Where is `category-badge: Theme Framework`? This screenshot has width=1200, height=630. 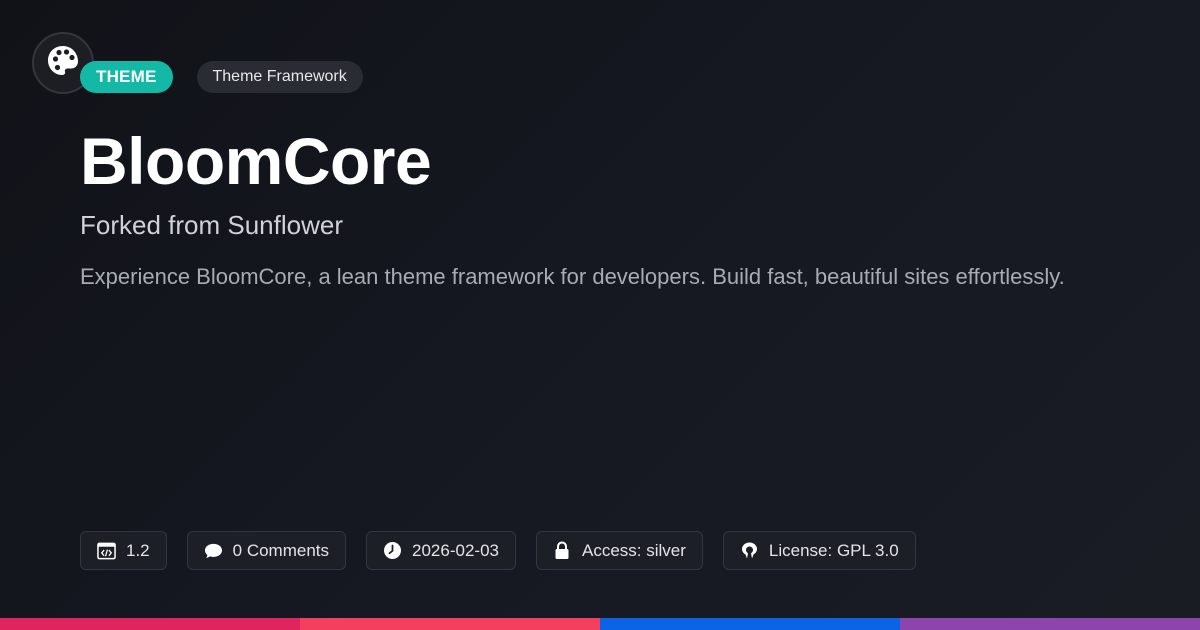 category-badge: Theme Framework is located at coordinates (279, 77).